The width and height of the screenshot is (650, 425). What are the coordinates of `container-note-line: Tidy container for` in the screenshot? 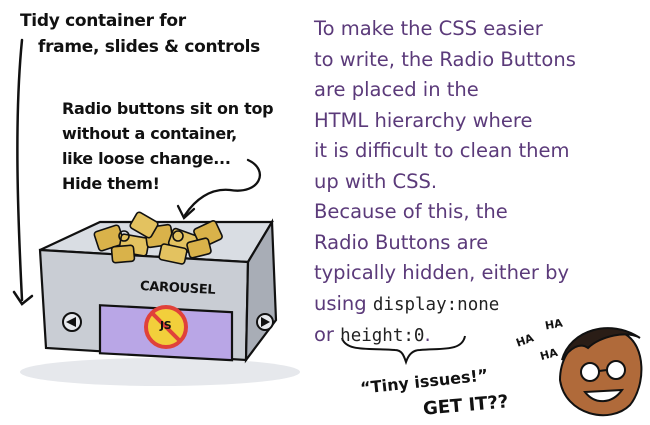 It's located at (103, 21).